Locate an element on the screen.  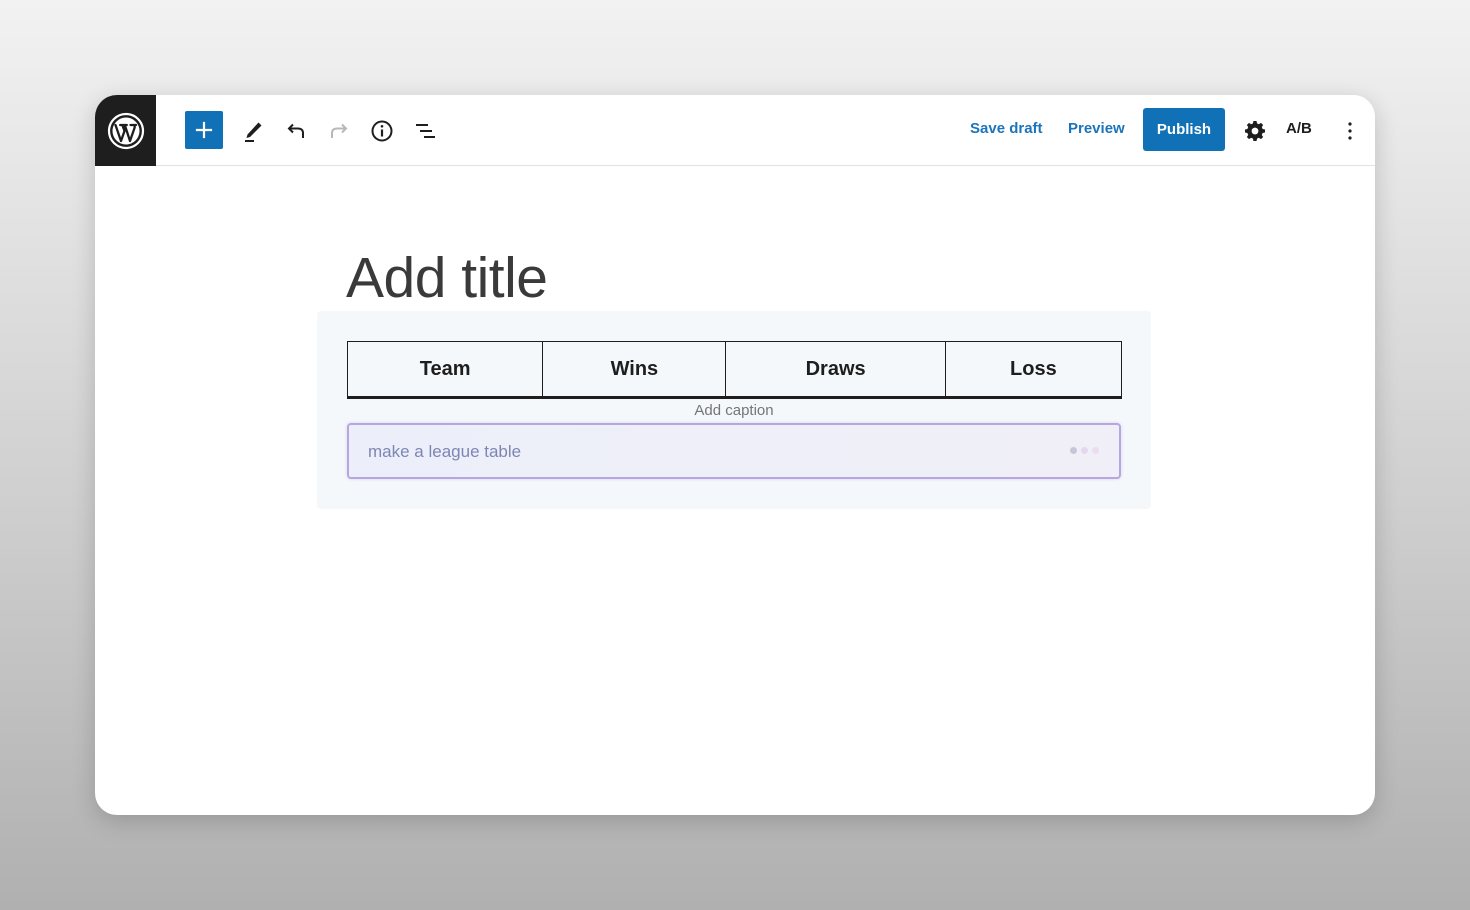
settings-button is located at coordinates (1255, 131).